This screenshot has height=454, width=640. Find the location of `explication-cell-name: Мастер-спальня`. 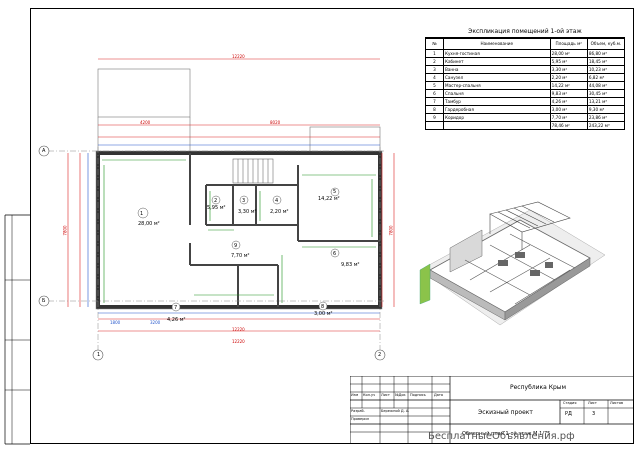

explication-cell-name: Мастер-спальня is located at coordinates (496, 85).